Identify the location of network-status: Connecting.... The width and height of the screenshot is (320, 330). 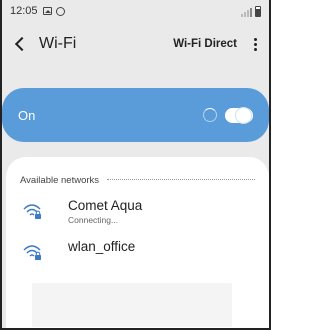
(93, 220).